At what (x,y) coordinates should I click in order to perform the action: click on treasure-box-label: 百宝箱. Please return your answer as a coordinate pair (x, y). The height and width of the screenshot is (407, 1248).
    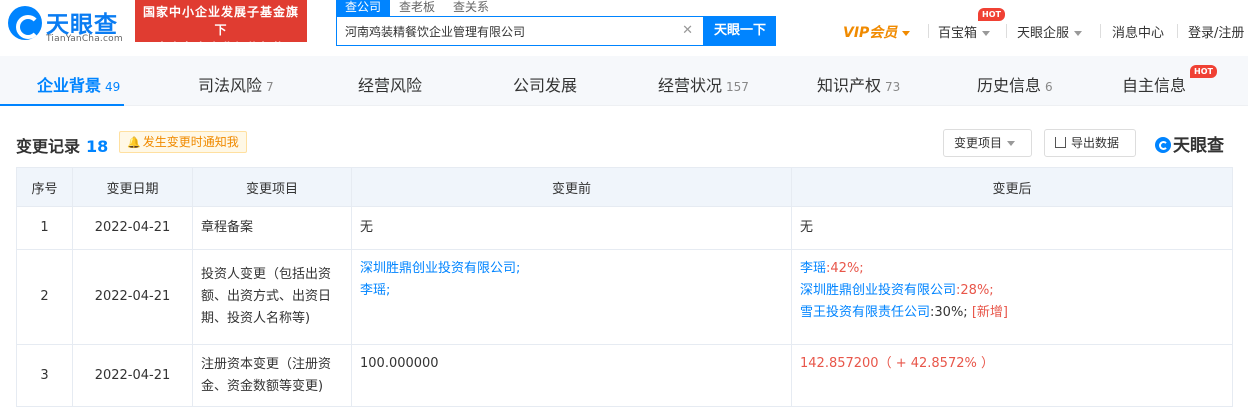
    Looking at the image, I should click on (958, 33).